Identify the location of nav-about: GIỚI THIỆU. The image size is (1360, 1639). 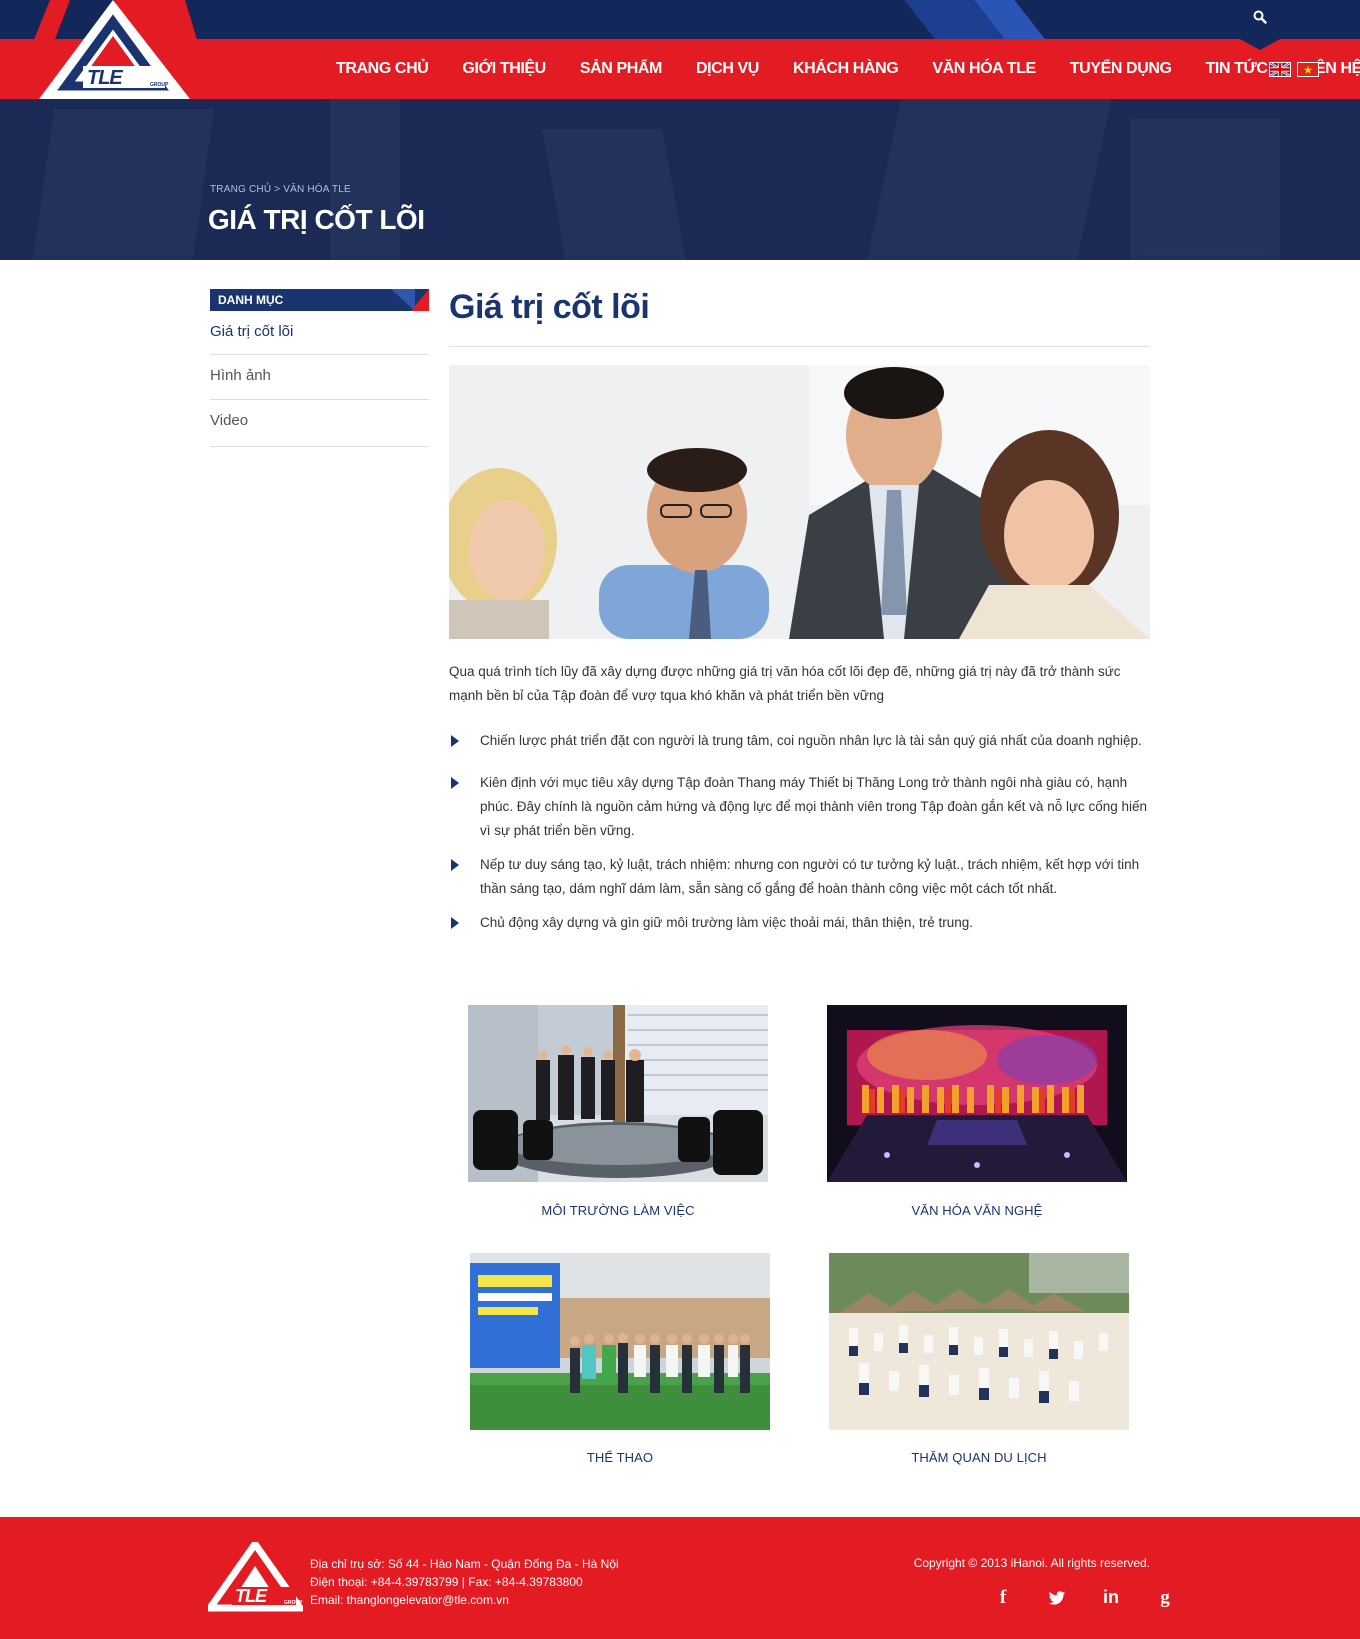
(504, 69).